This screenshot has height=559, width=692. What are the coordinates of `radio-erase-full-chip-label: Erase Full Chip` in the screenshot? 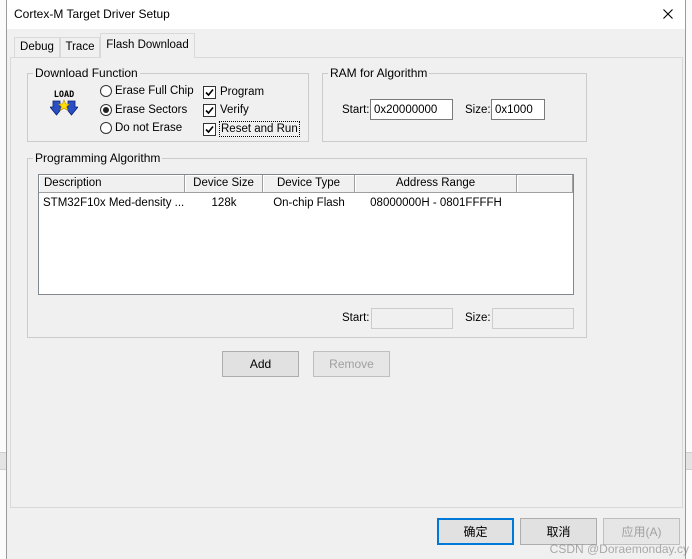 It's located at (154, 91).